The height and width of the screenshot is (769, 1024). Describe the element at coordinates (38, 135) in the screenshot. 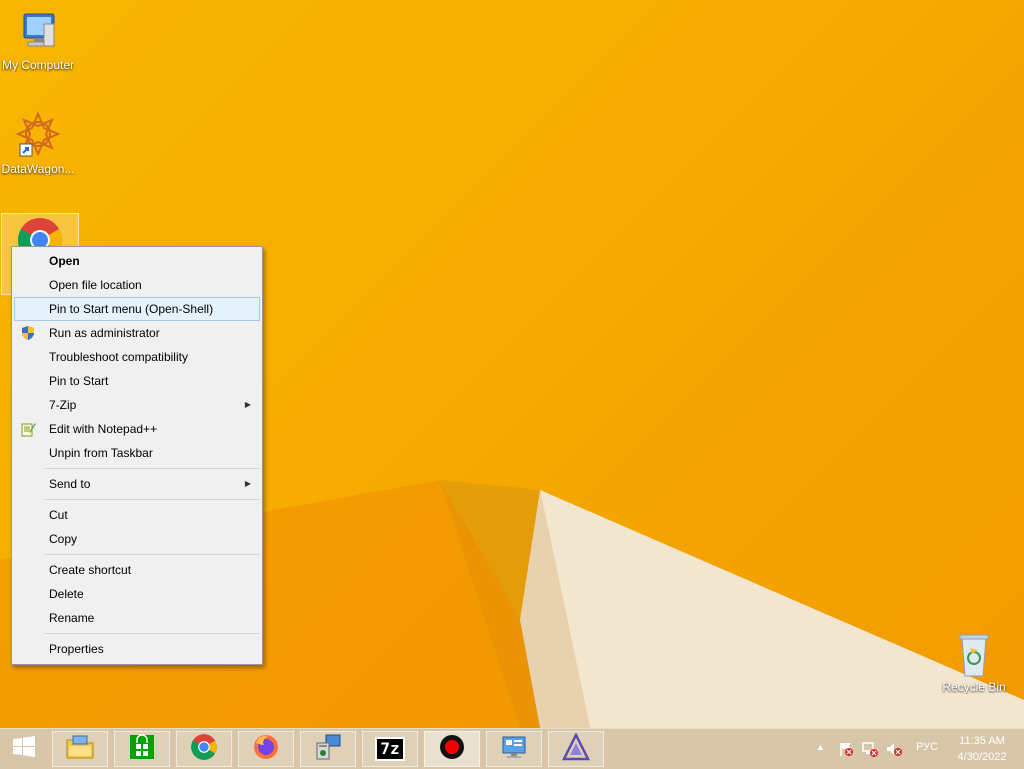

I see `datawagon-icon` at that location.